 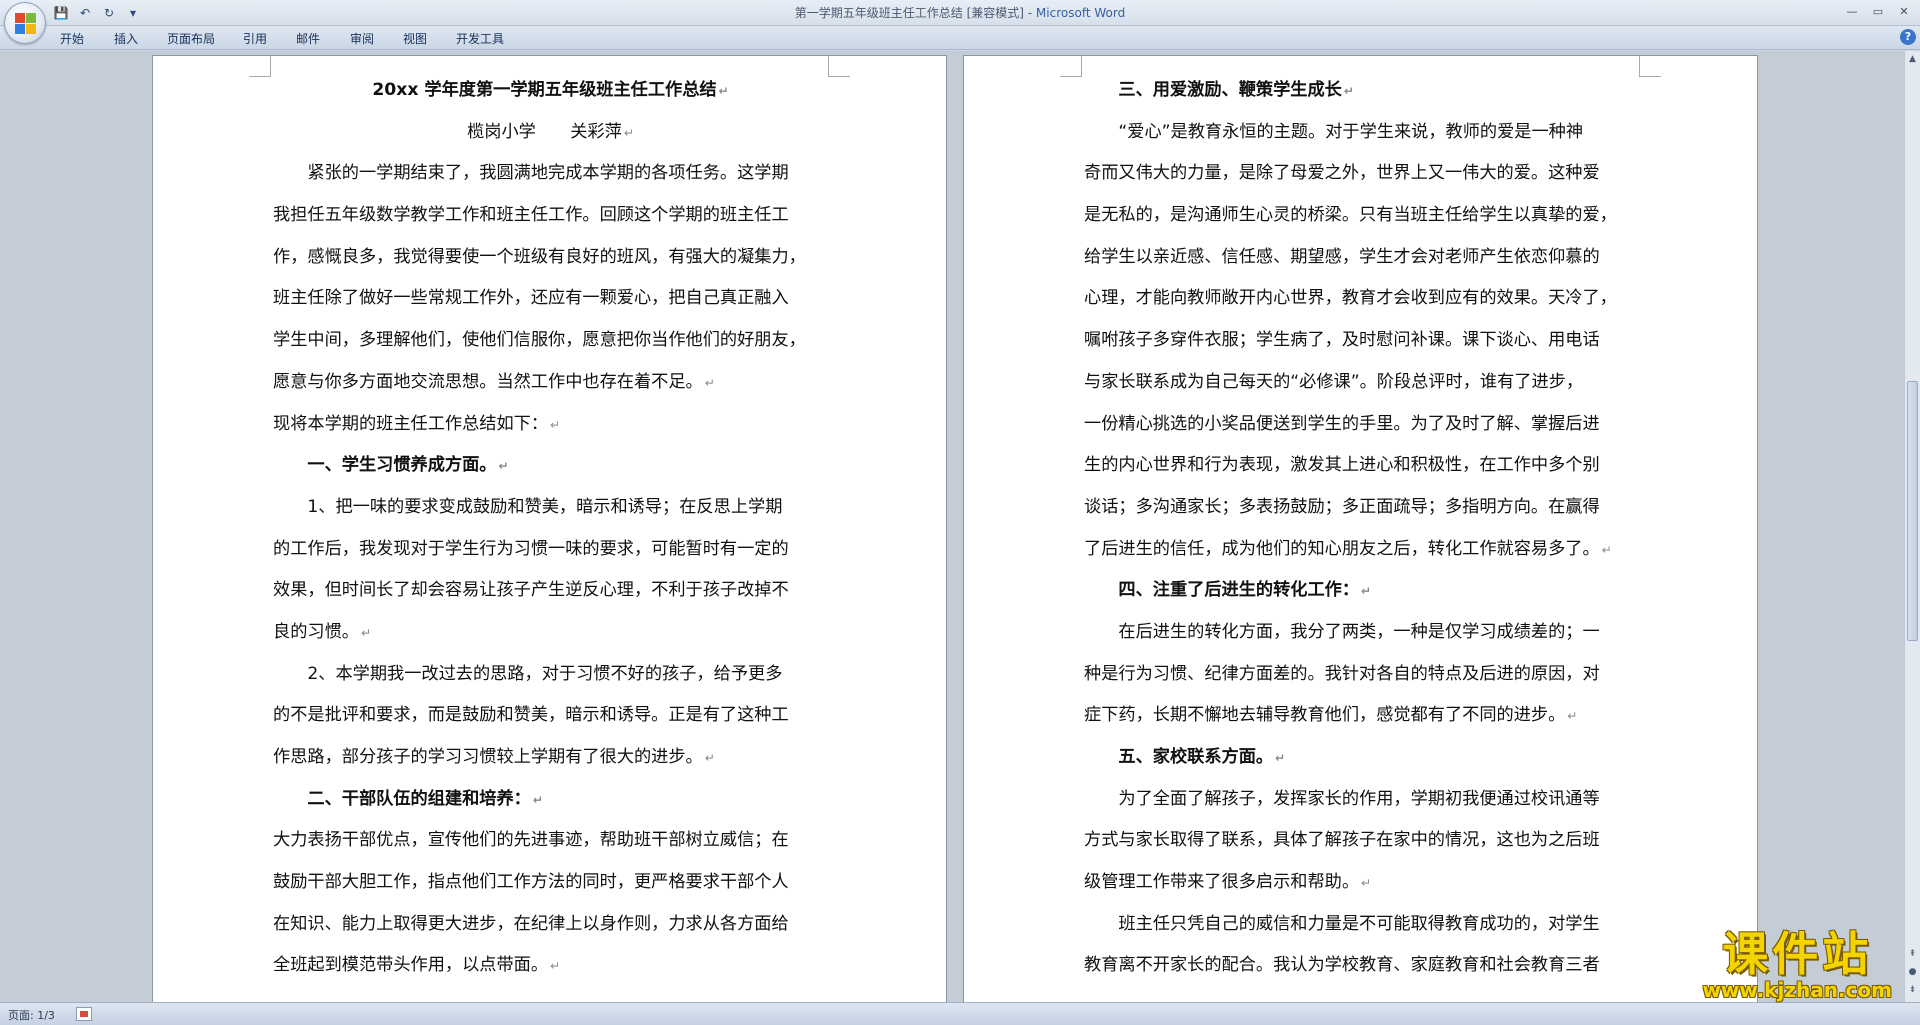 I want to click on section-heading: 三、用爱激励、鞭策学生成长 ↵, so click(x=1219, y=90).